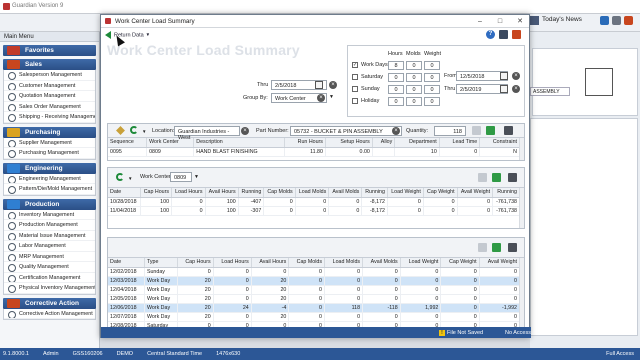  I want to click on work-center-select: 0809, so click(181, 177).